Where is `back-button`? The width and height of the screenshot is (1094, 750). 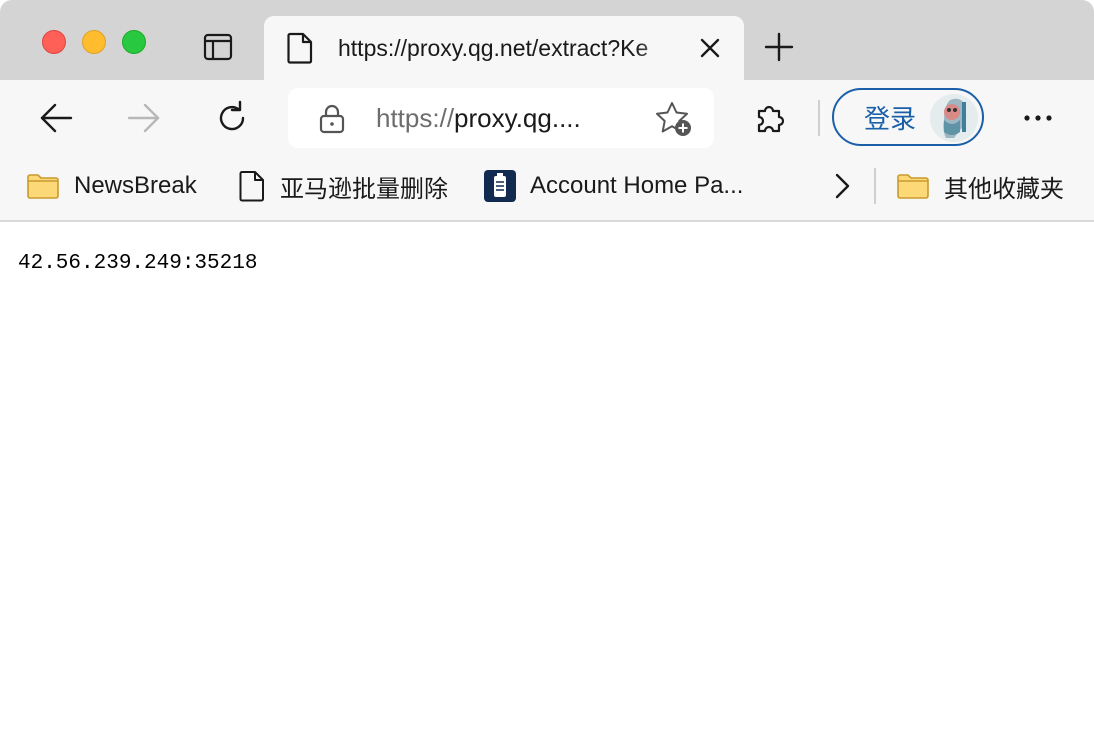
back-button is located at coordinates (56, 118).